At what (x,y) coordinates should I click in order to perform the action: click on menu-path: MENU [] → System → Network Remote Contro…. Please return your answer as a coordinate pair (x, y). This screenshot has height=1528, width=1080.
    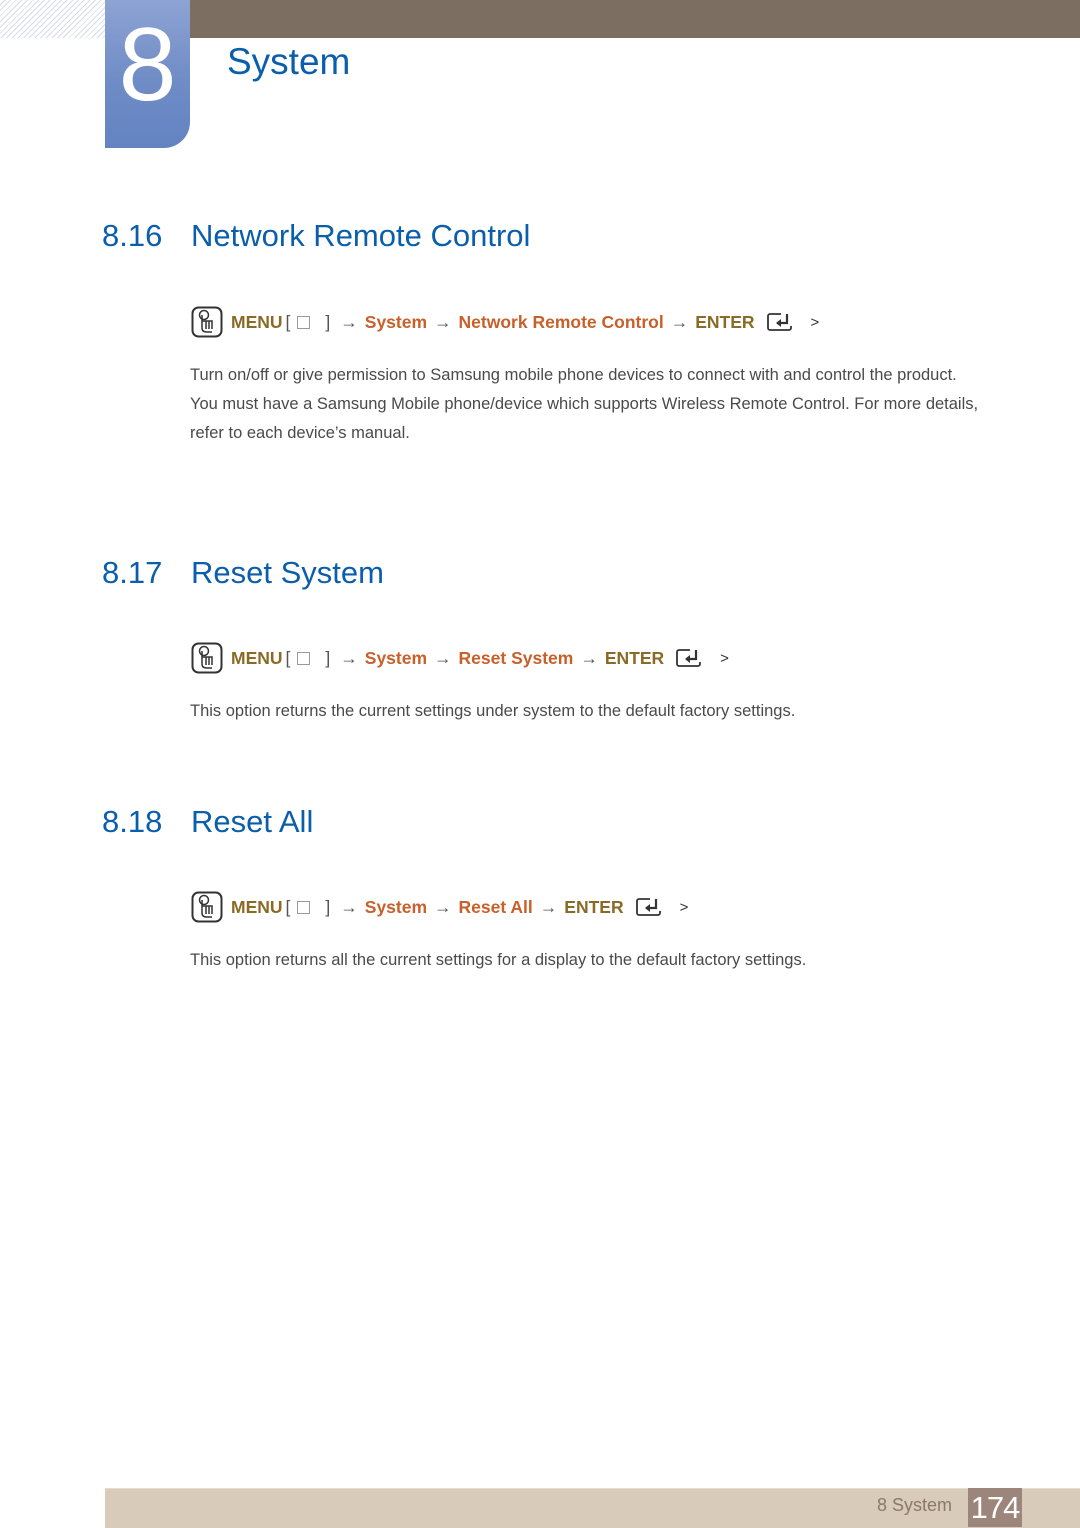
    Looking at the image, I should click on (505, 322).